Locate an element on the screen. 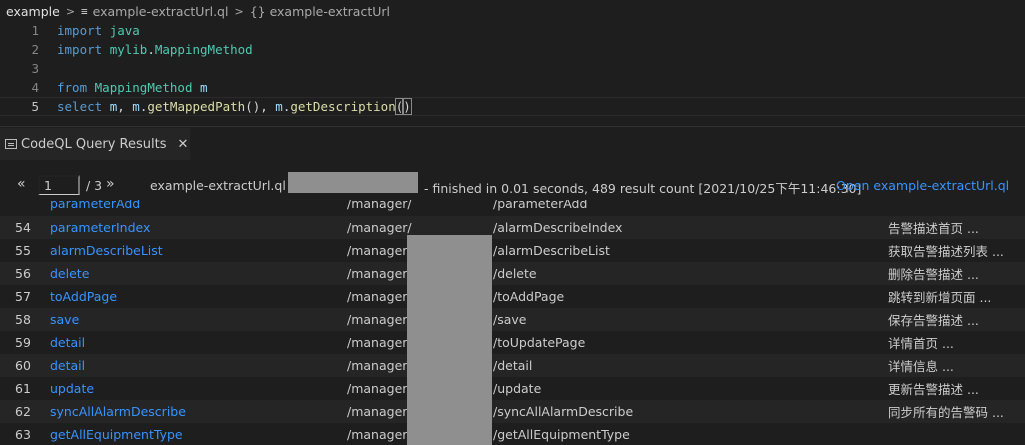 The width and height of the screenshot is (1025, 445). result-name-link: delete is located at coordinates (69, 273).